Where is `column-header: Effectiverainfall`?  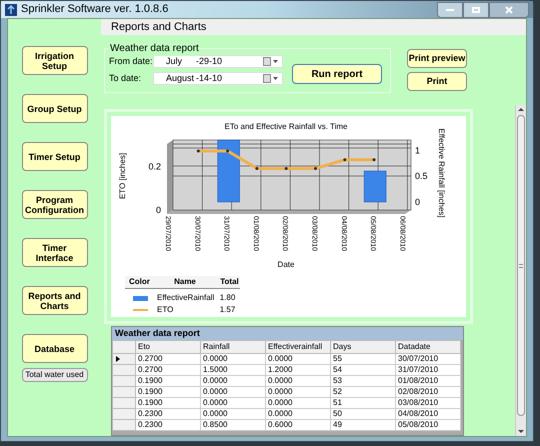
column-header: Effectiverainfall is located at coordinates (298, 347).